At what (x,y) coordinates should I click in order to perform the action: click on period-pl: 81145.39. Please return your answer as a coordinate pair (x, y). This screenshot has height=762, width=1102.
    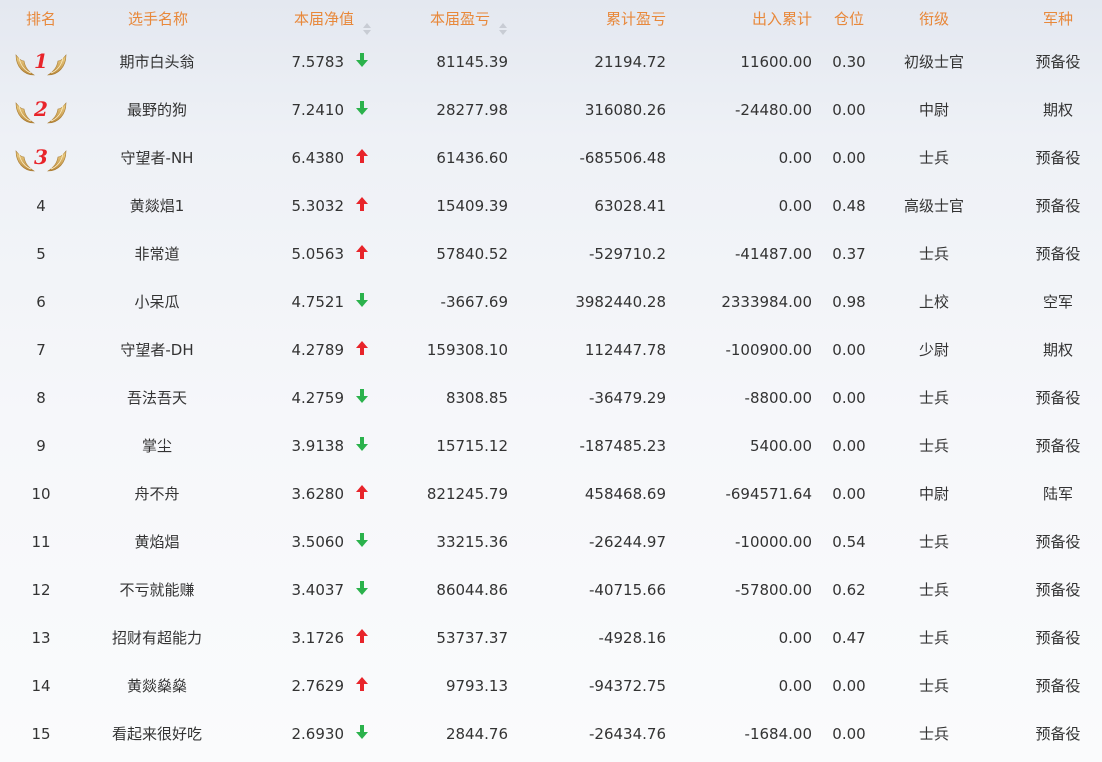
    Looking at the image, I should click on (472, 62).